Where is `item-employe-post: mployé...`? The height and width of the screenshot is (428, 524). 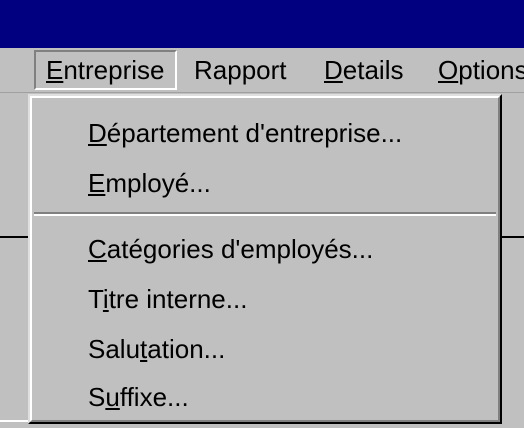
item-employe-post: mployé... is located at coordinates (158, 183).